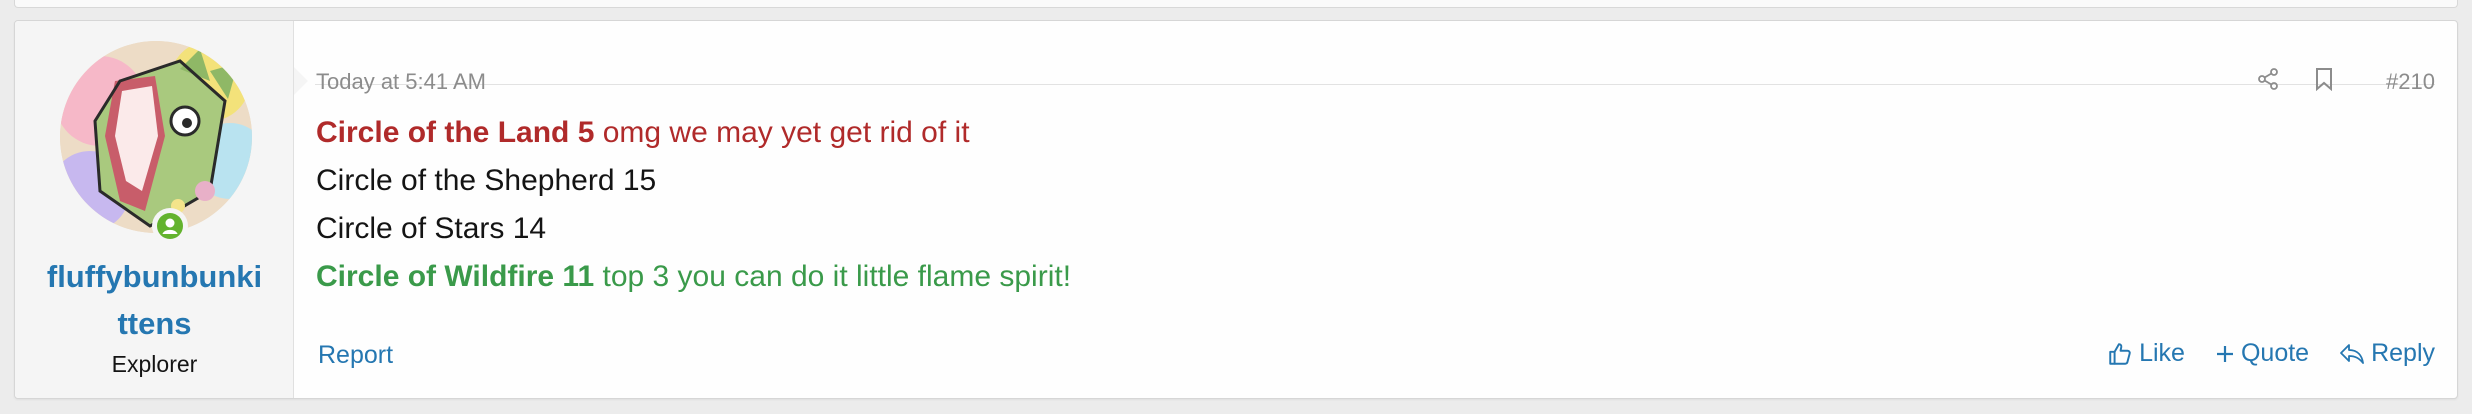  Describe the element at coordinates (693, 181) in the screenshot. I see `content-line: Circle of the Shepherd 15` at that location.